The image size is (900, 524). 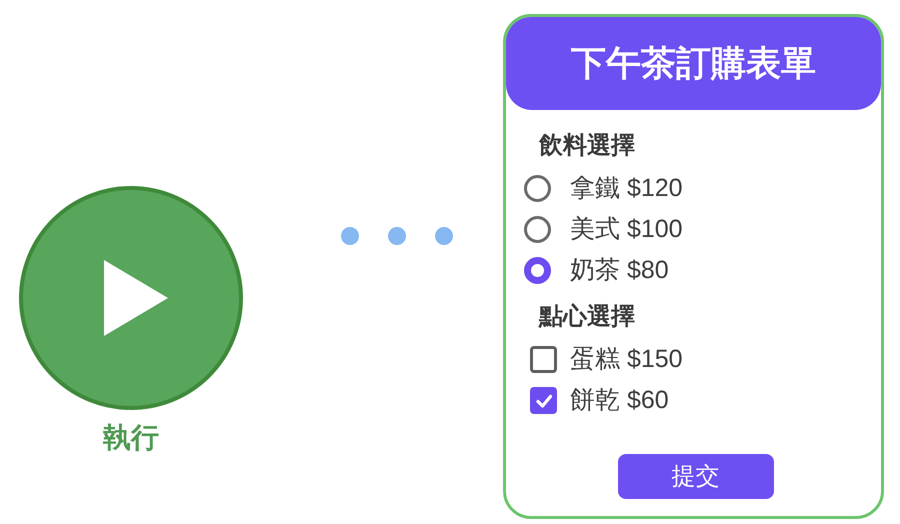 What do you see at coordinates (693, 63) in the screenshot?
I see `form-title: 下午茶訂購表單` at bounding box center [693, 63].